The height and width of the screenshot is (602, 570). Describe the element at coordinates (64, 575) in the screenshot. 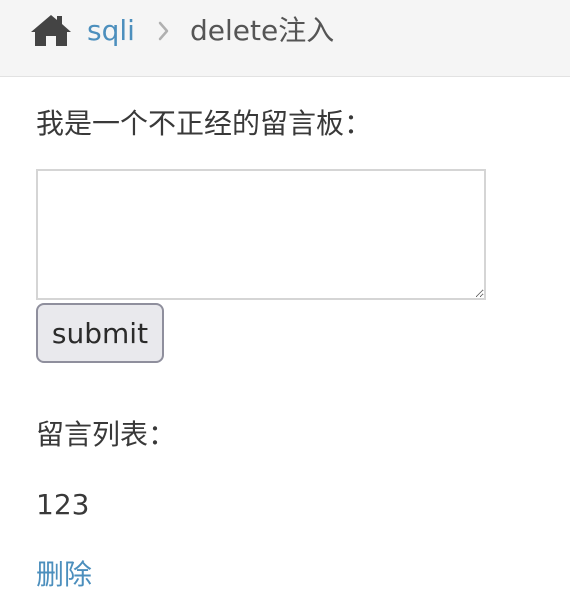

I see `delete-link: 删除` at that location.